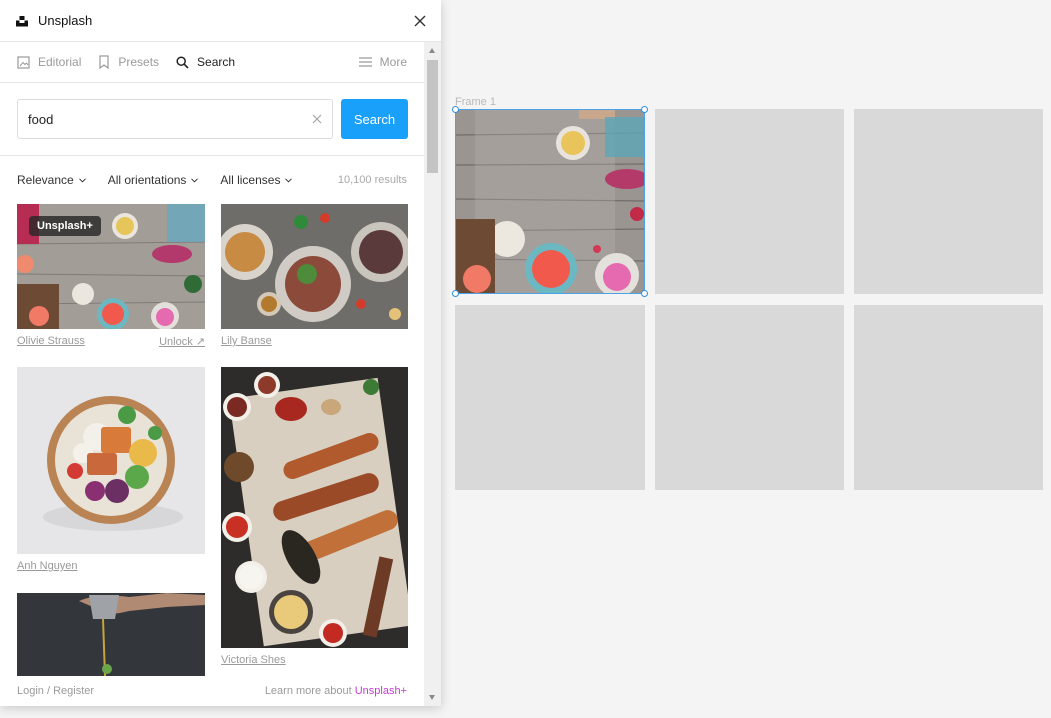  I want to click on unsplash-logo-icon, so click(22, 20).